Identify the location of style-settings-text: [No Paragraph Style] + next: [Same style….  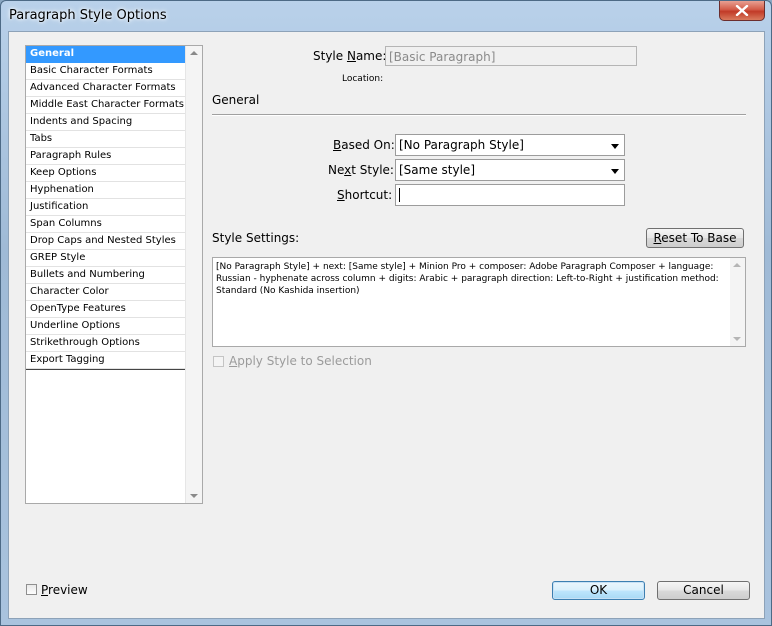
(467, 279).